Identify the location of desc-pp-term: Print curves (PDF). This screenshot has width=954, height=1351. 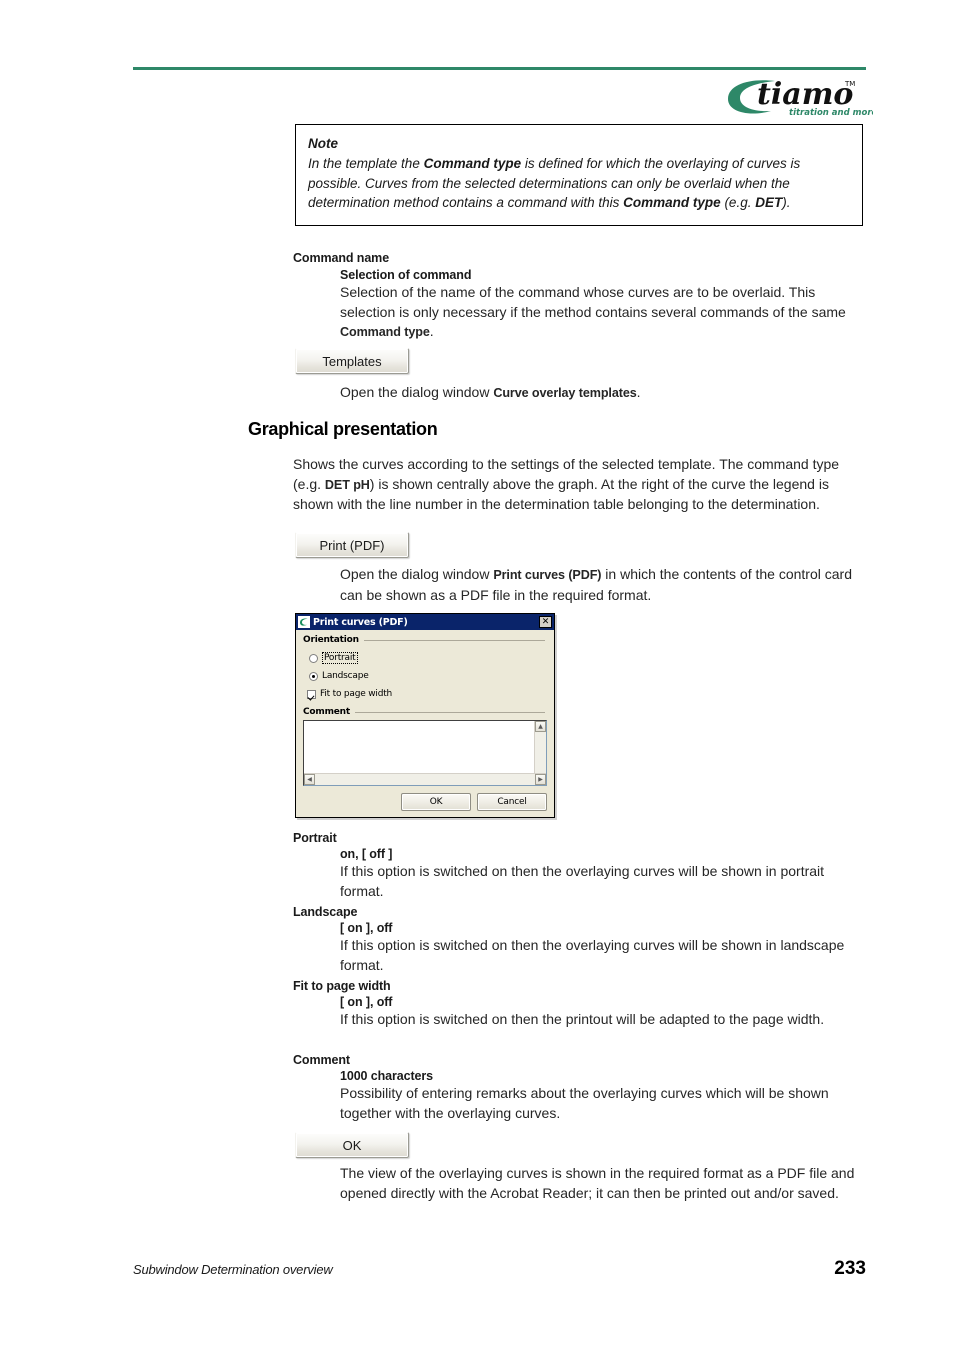
(547, 575).